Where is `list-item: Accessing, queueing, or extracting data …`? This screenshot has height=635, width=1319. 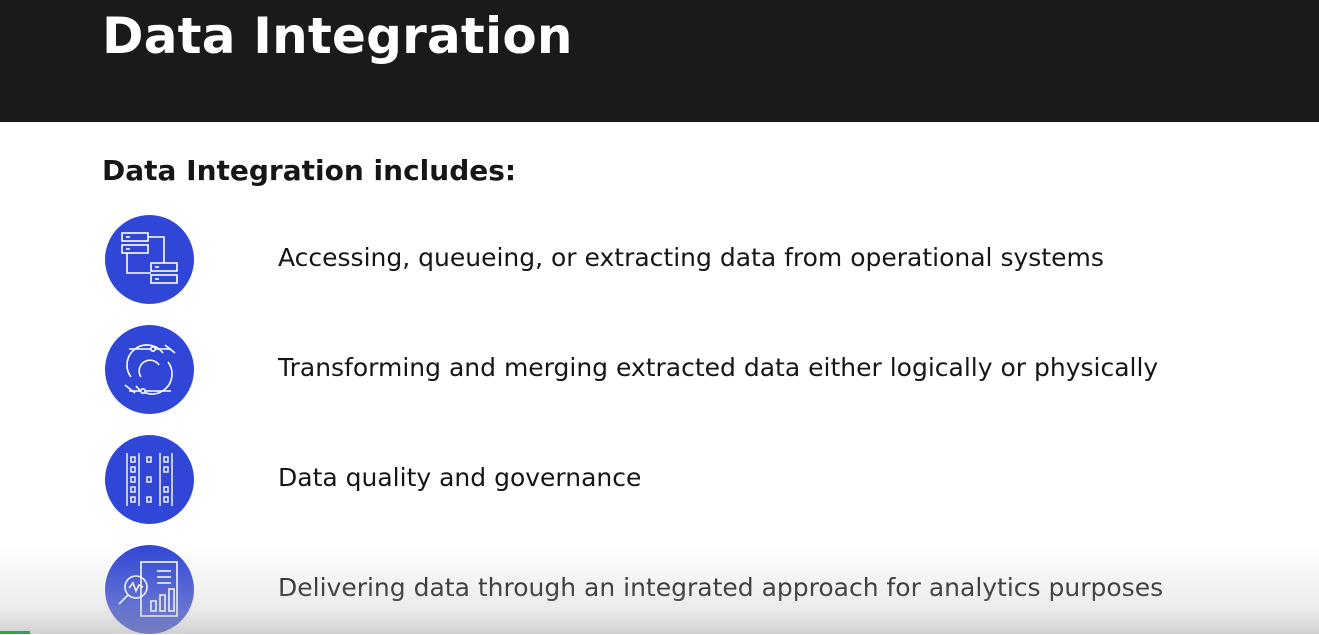 list-item: Accessing, queueing, or extracting data … is located at coordinates (680, 260).